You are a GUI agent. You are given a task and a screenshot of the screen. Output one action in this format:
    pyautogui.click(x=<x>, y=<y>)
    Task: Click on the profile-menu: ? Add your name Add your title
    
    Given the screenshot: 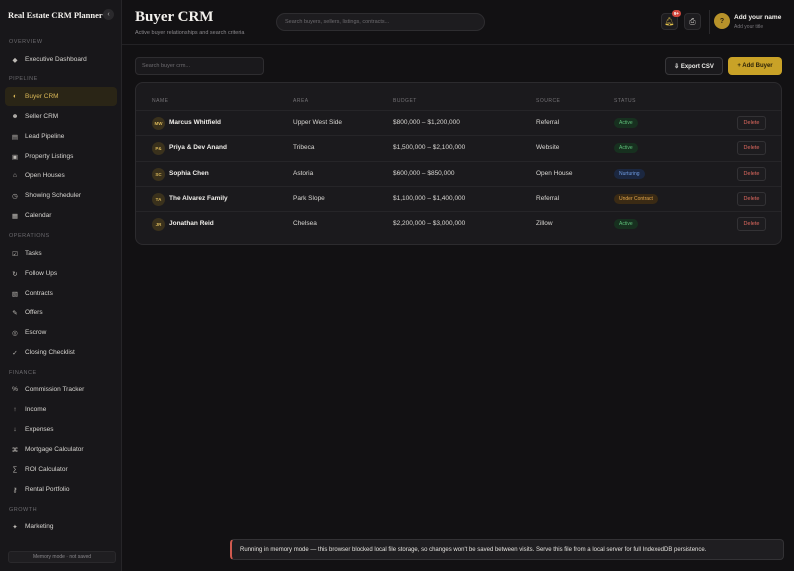 What is the action you would take?
    pyautogui.click(x=750, y=22)
    